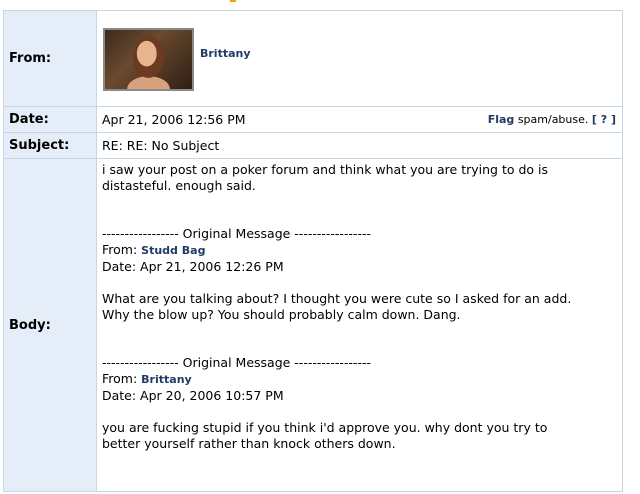 The height and width of the screenshot is (494, 640). Describe the element at coordinates (50, 325) in the screenshot. I see `body-label: Body:` at that location.